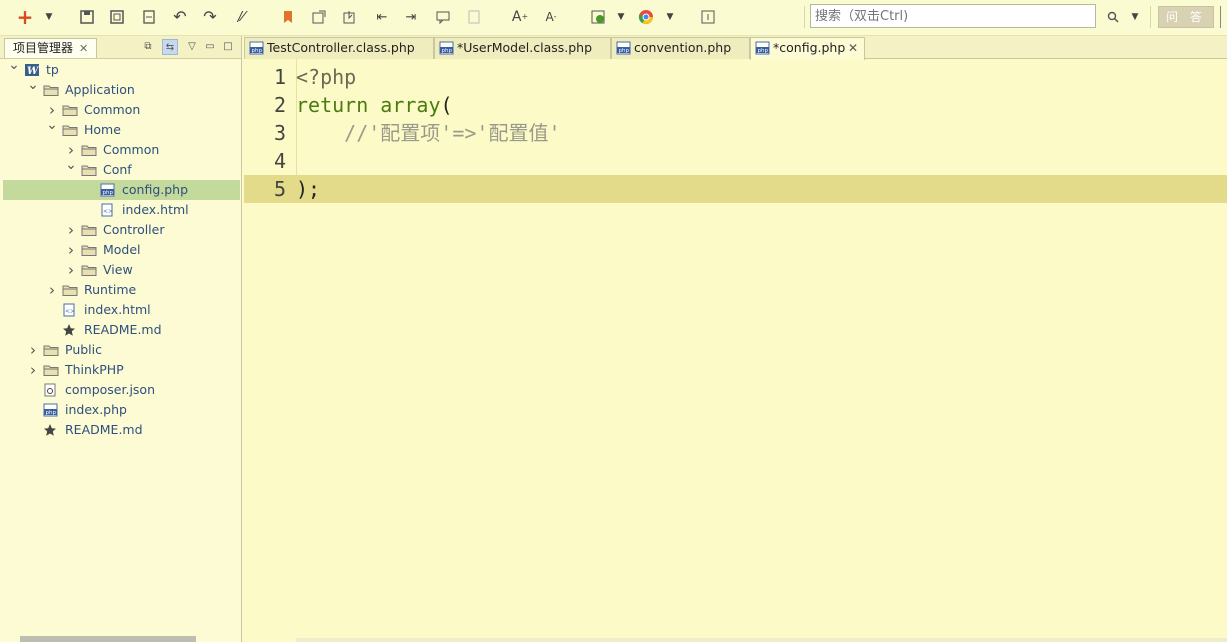 The image size is (1227, 642). I want to click on browser-dropdown-chevron-icon: ▼, so click(670, 17).